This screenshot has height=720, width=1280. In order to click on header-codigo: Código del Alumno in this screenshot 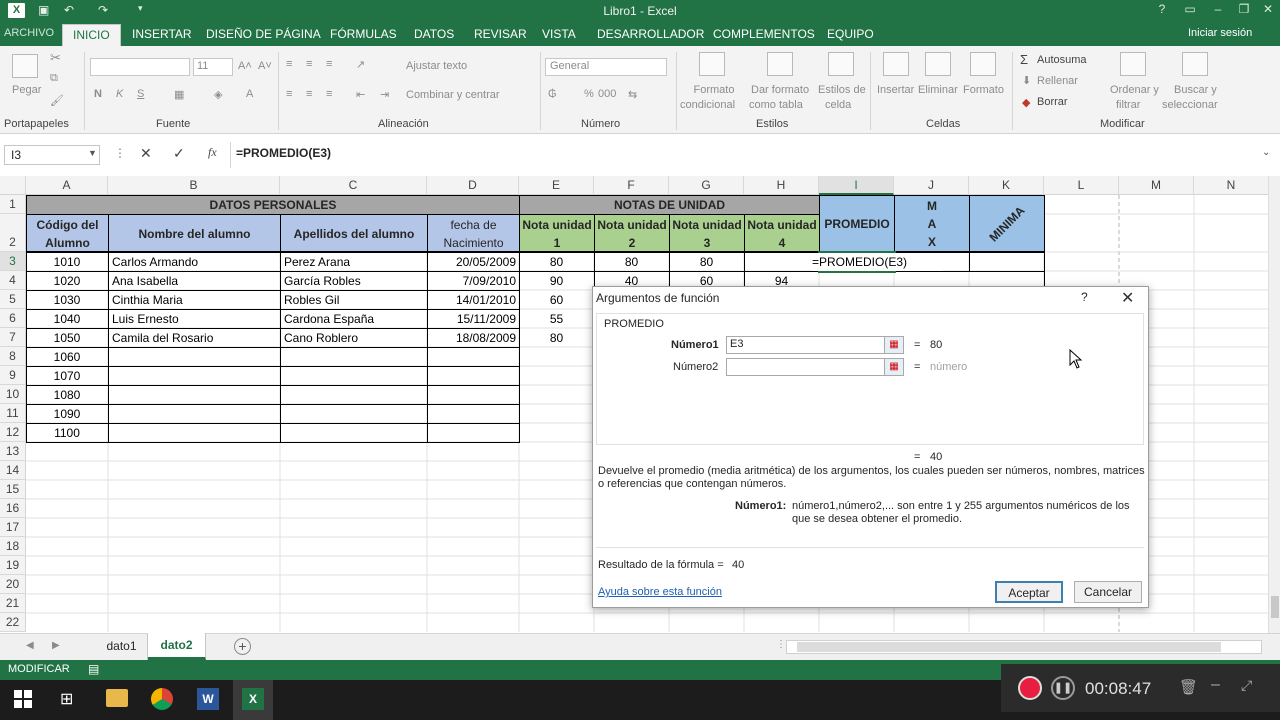, I will do `click(67, 233)`.